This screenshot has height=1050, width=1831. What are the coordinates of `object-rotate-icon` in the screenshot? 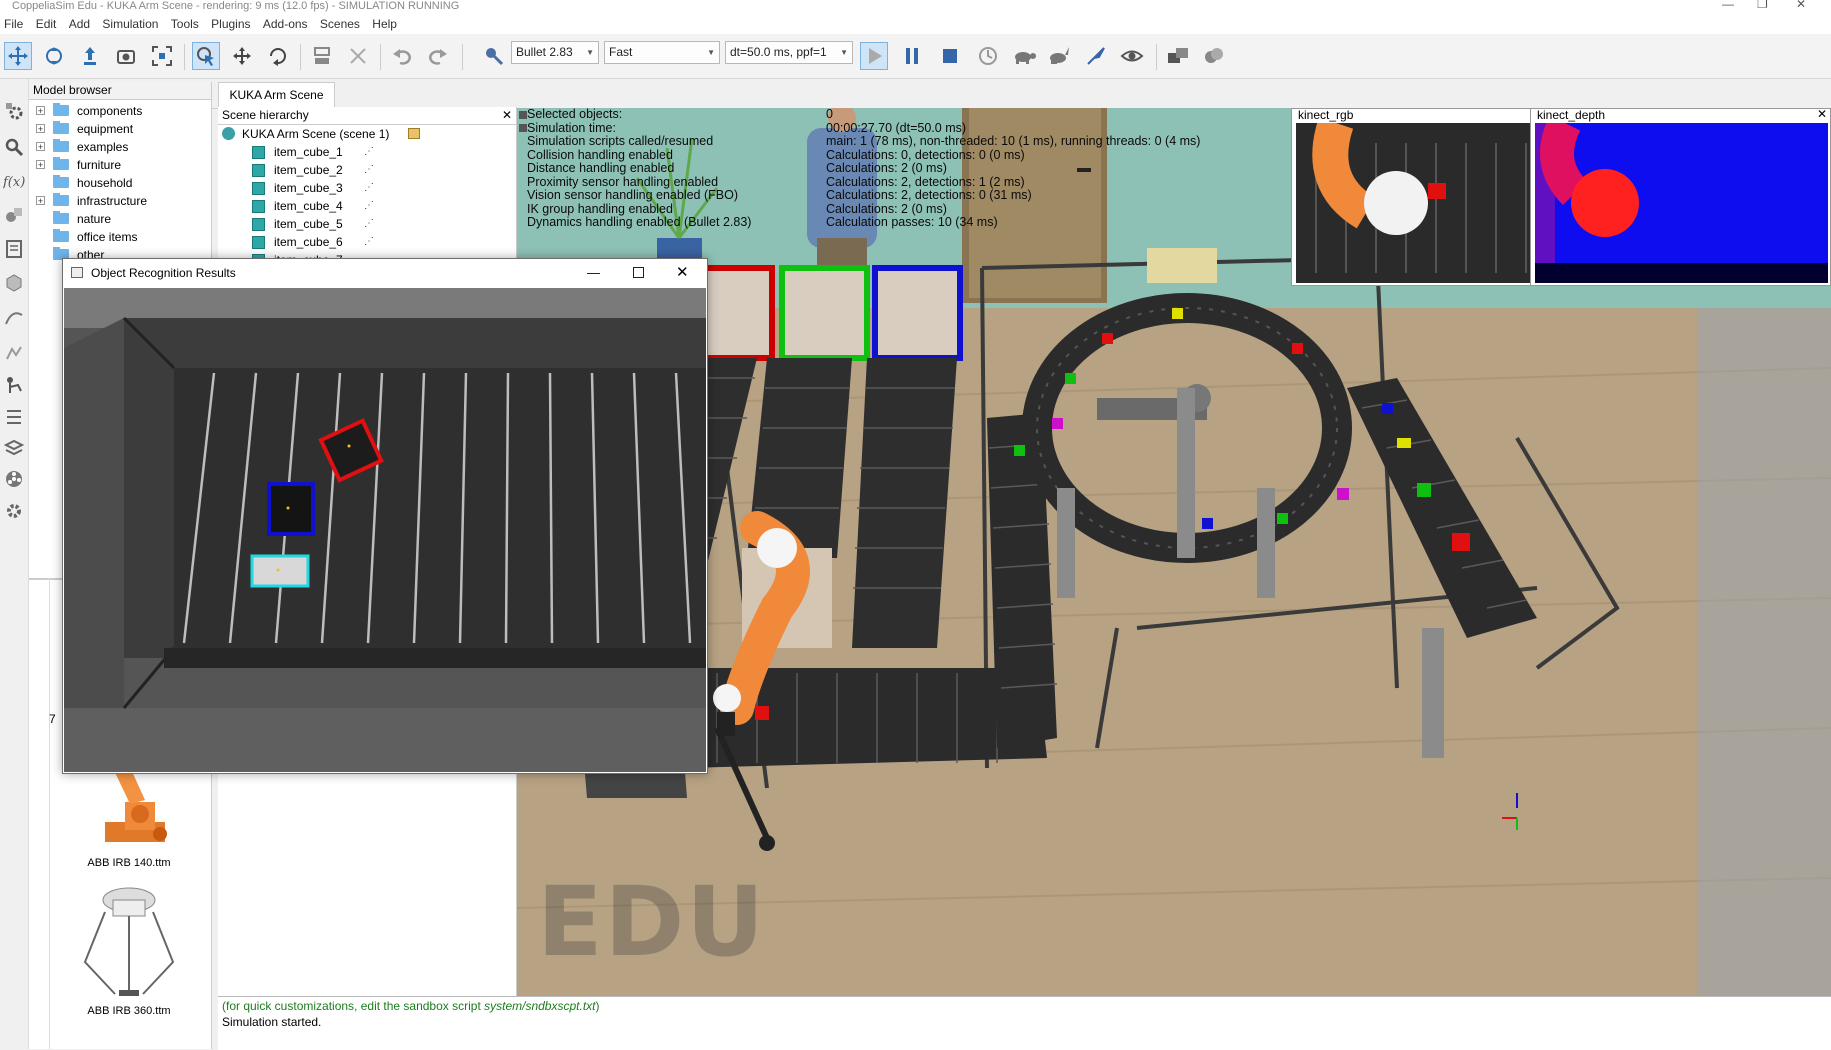 It's located at (278, 56).